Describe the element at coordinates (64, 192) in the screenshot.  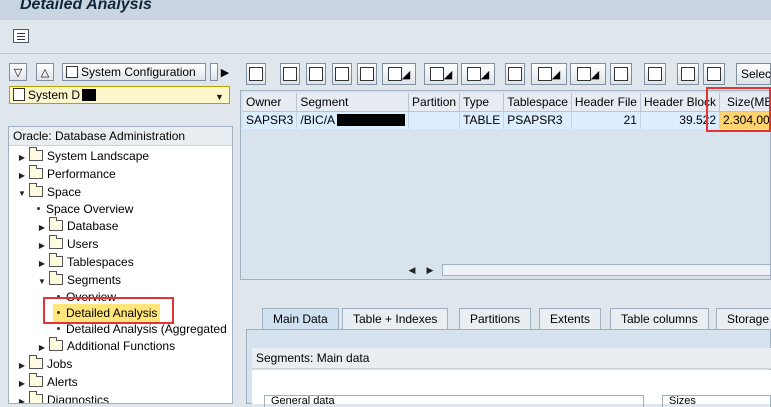
I see `tree-node-label: Space` at that location.